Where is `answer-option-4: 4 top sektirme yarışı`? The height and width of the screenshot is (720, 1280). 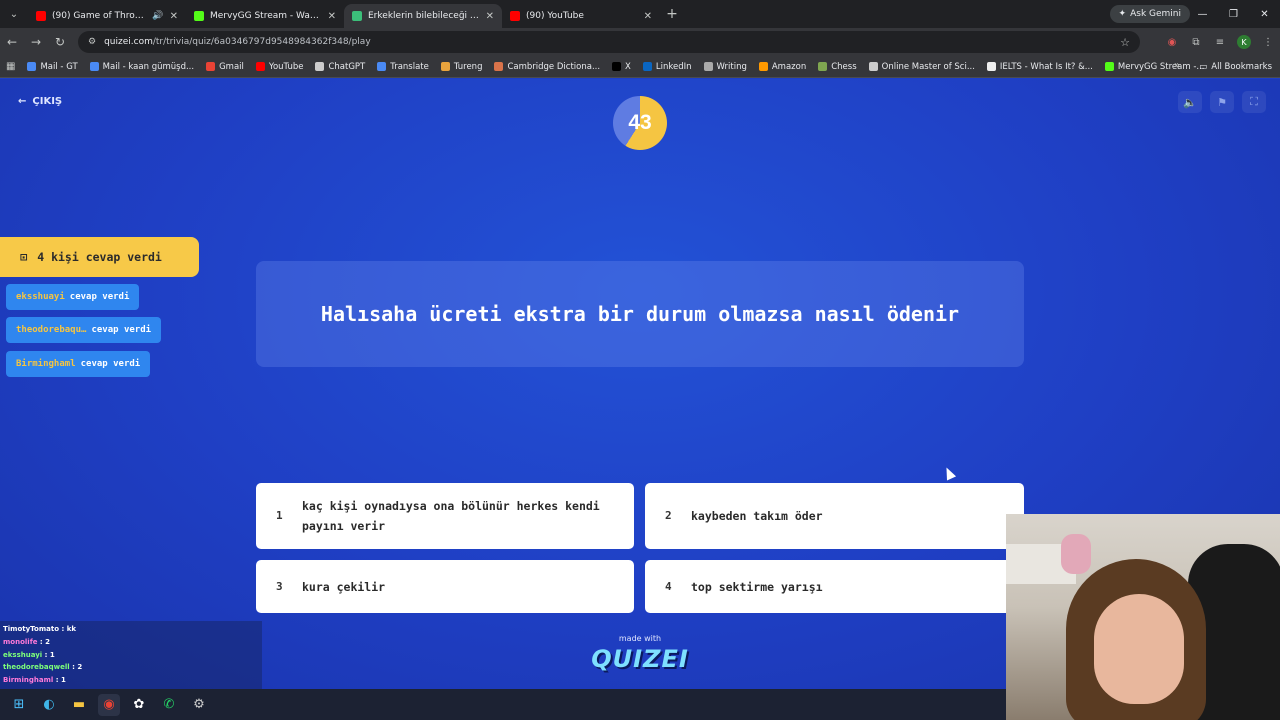 answer-option-4: 4 top sektirme yarışı is located at coordinates (834, 586).